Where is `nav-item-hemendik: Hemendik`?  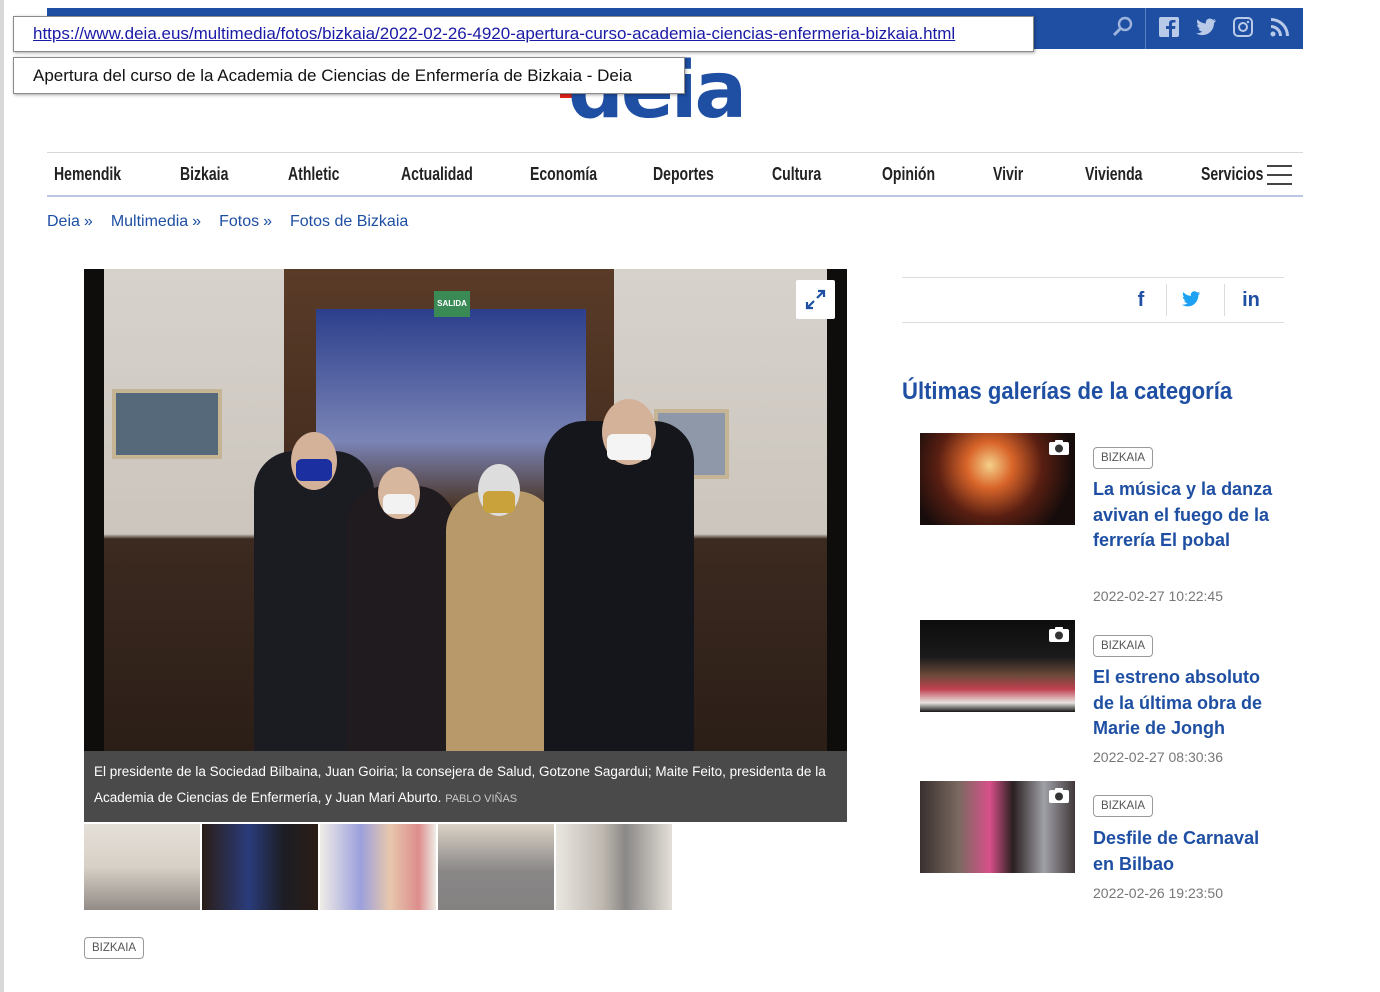
nav-item-hemendik: Hemendik is located at coordinates (87, 174).